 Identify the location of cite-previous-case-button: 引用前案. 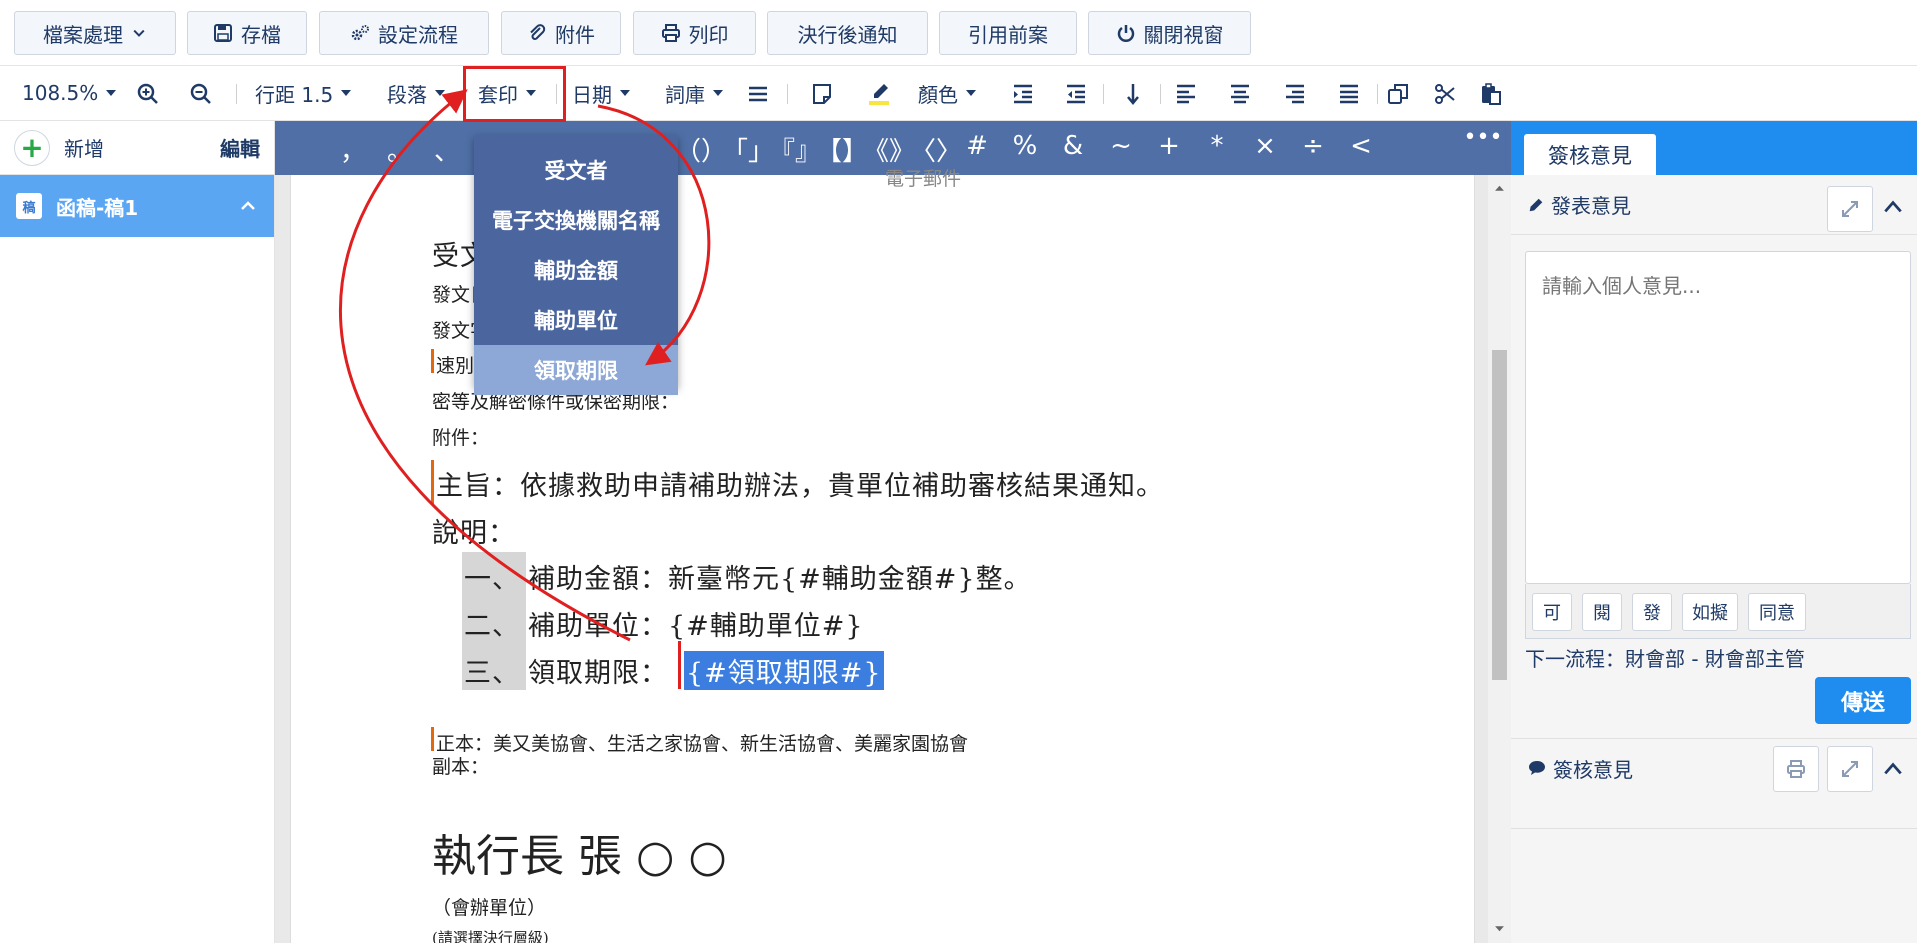
(1008, 33).